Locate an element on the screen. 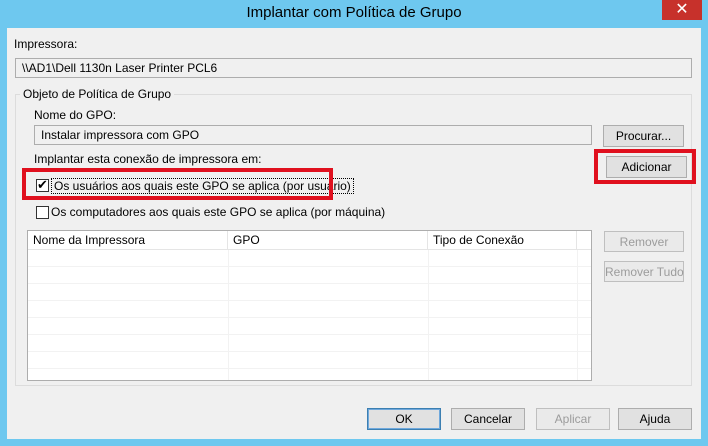 The height and width of the screenshot is (446, 708). column-gpo: GPO is located at coordinates (328, 240).